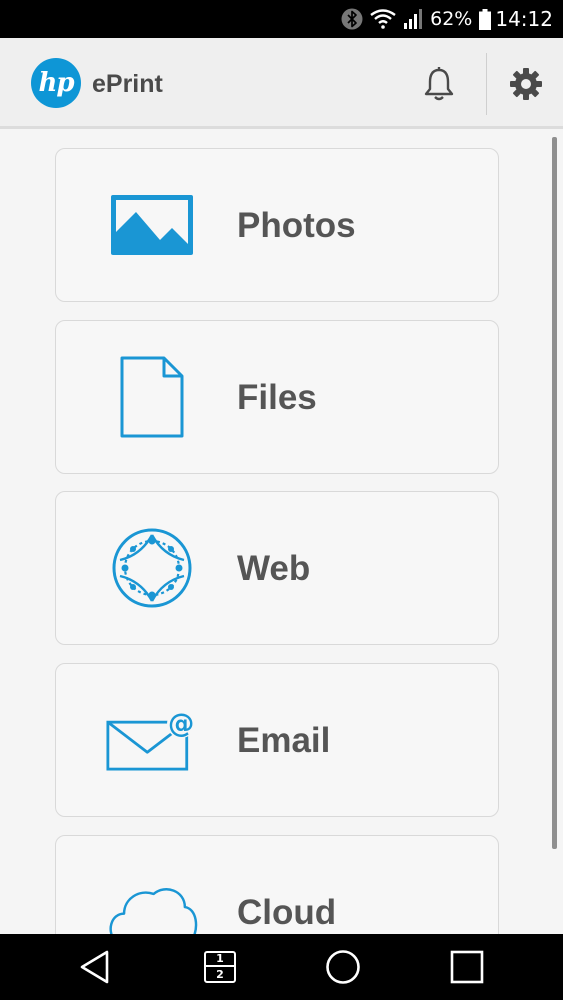 This screenshot has width=563, height=1000. I want to click on back-button, so click(95, 967).